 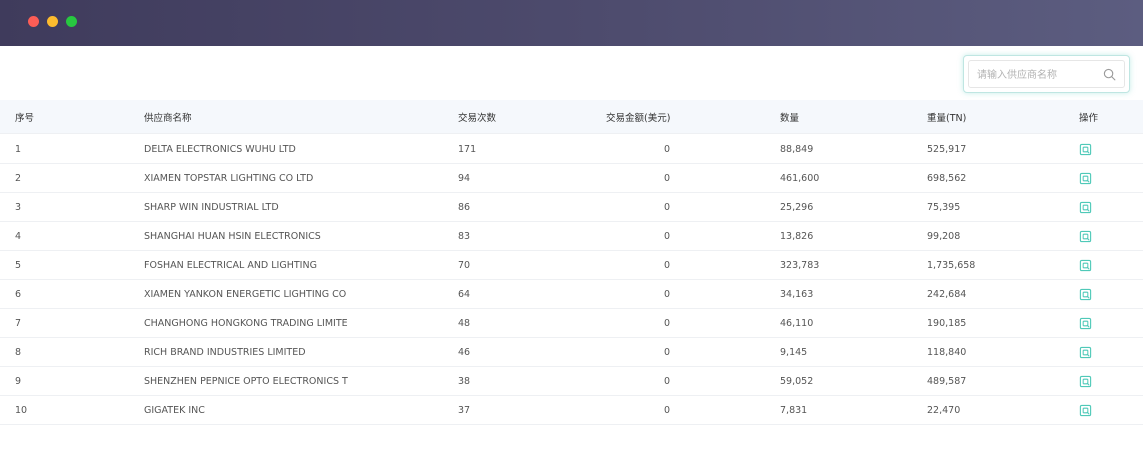 I want to click on transaction-count: 83, so click(x=464, y=236).